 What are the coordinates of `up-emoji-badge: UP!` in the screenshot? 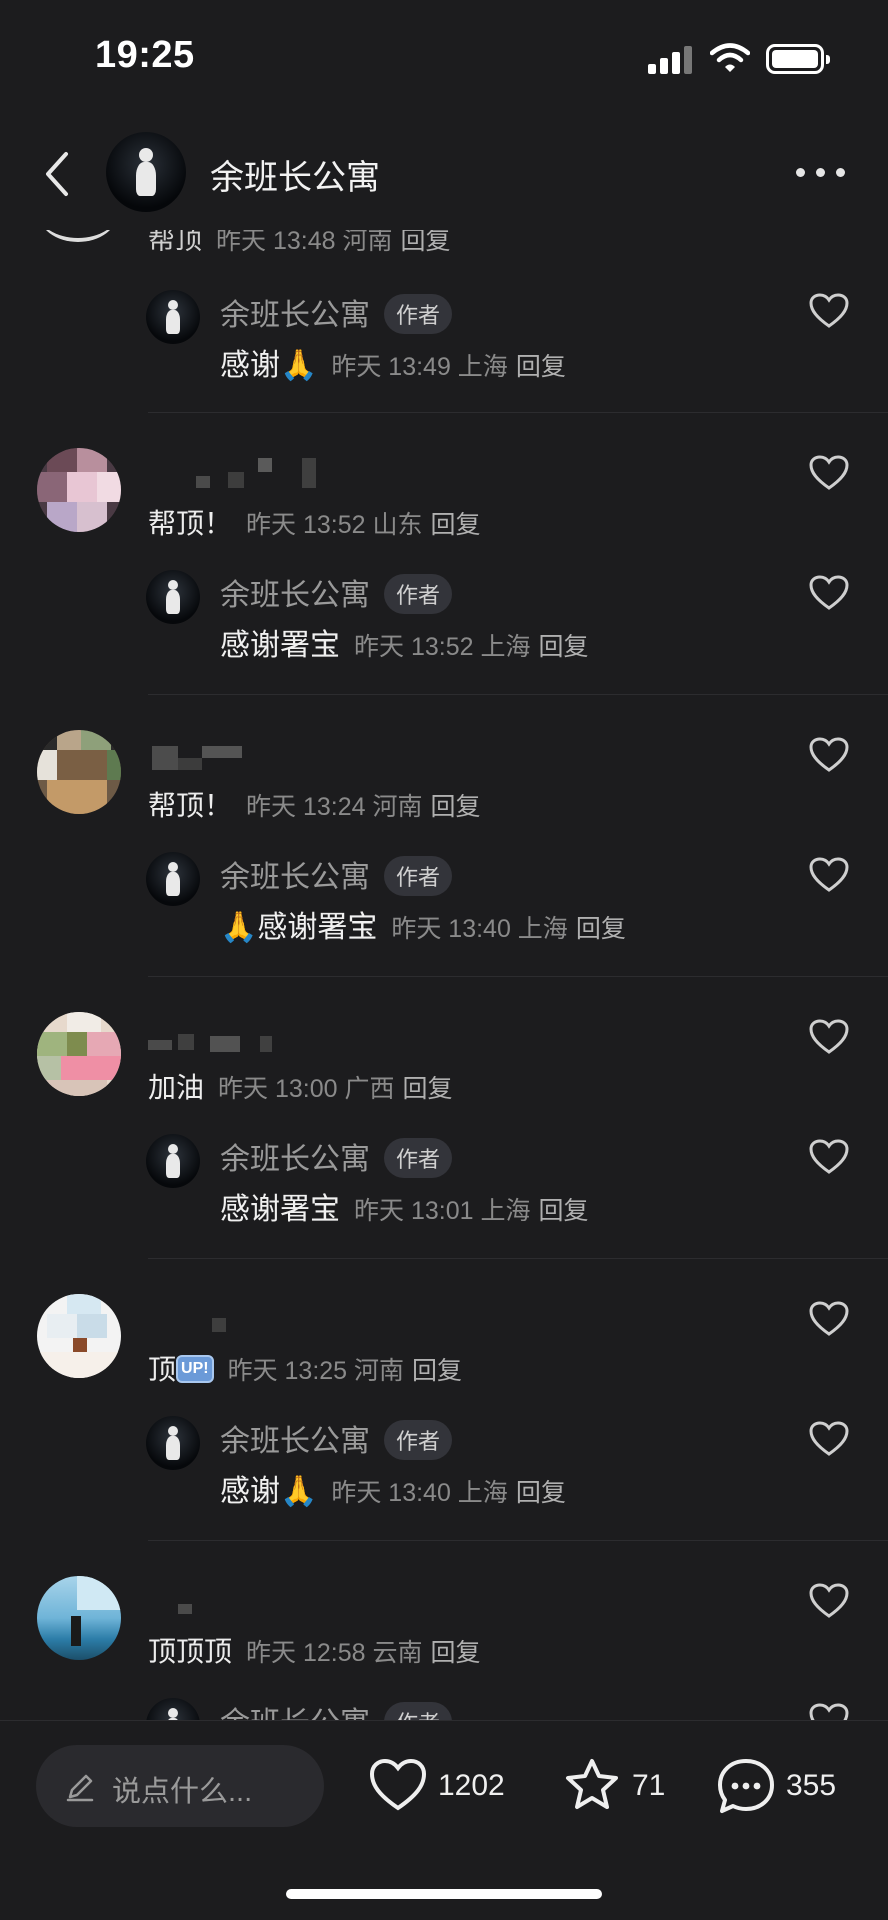 It's located at (195, 1368).